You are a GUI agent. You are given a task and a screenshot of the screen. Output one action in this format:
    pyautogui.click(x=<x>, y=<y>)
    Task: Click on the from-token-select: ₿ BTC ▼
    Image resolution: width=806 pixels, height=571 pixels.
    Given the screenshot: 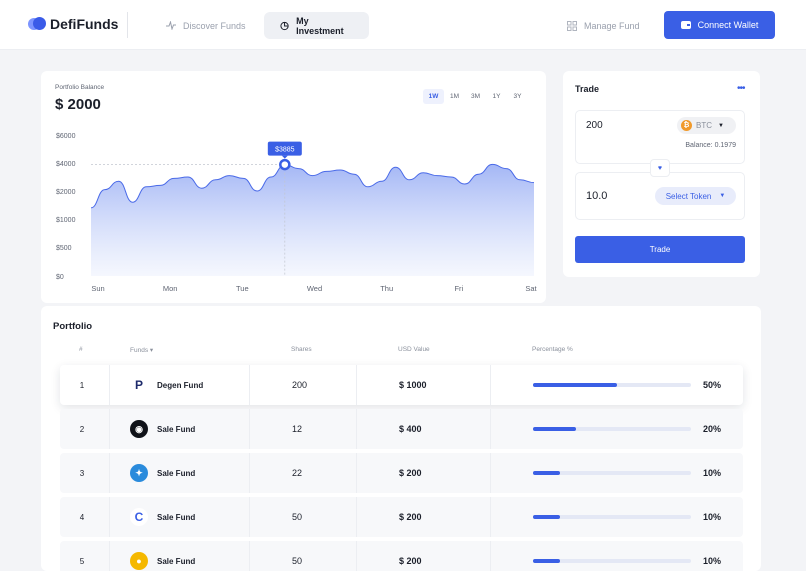 What is the action you would take?
    pyautogui.click(x=706, y=125)
    